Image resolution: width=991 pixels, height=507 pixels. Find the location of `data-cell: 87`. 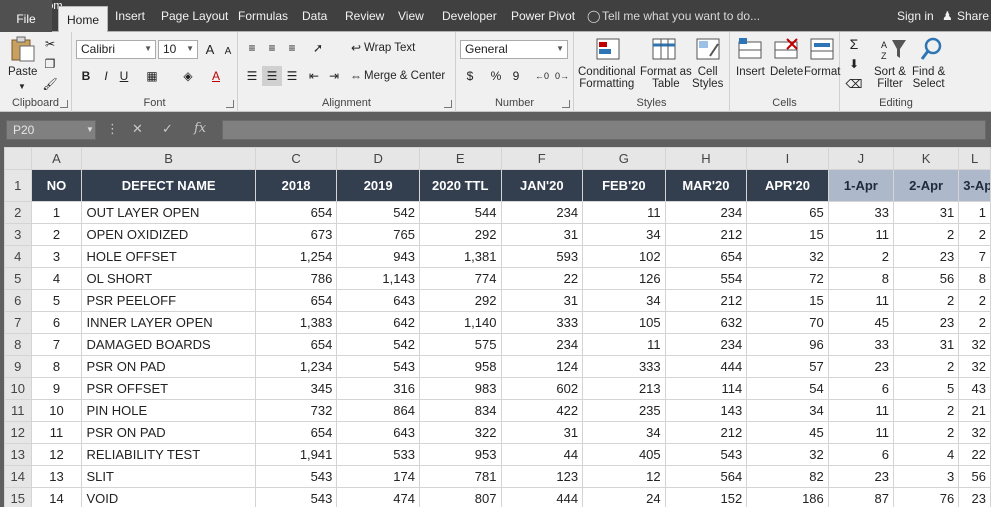

data-cell: 87 is located at coordinates (861, 497).